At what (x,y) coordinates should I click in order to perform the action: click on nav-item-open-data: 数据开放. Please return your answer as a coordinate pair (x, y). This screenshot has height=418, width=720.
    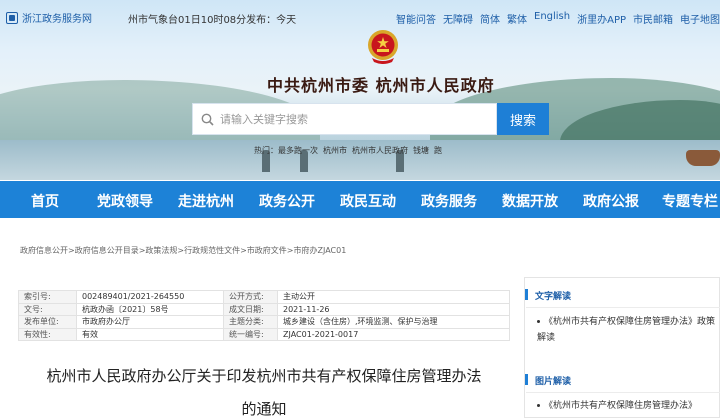
    Looking at the image, I should click on (530, 201).